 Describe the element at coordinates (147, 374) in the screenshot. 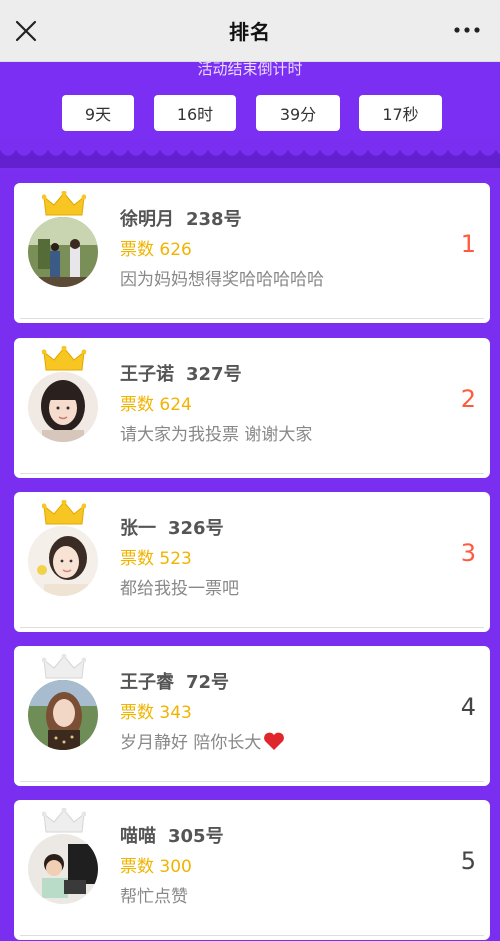

I see `entry-name: 王子诺` at that location.